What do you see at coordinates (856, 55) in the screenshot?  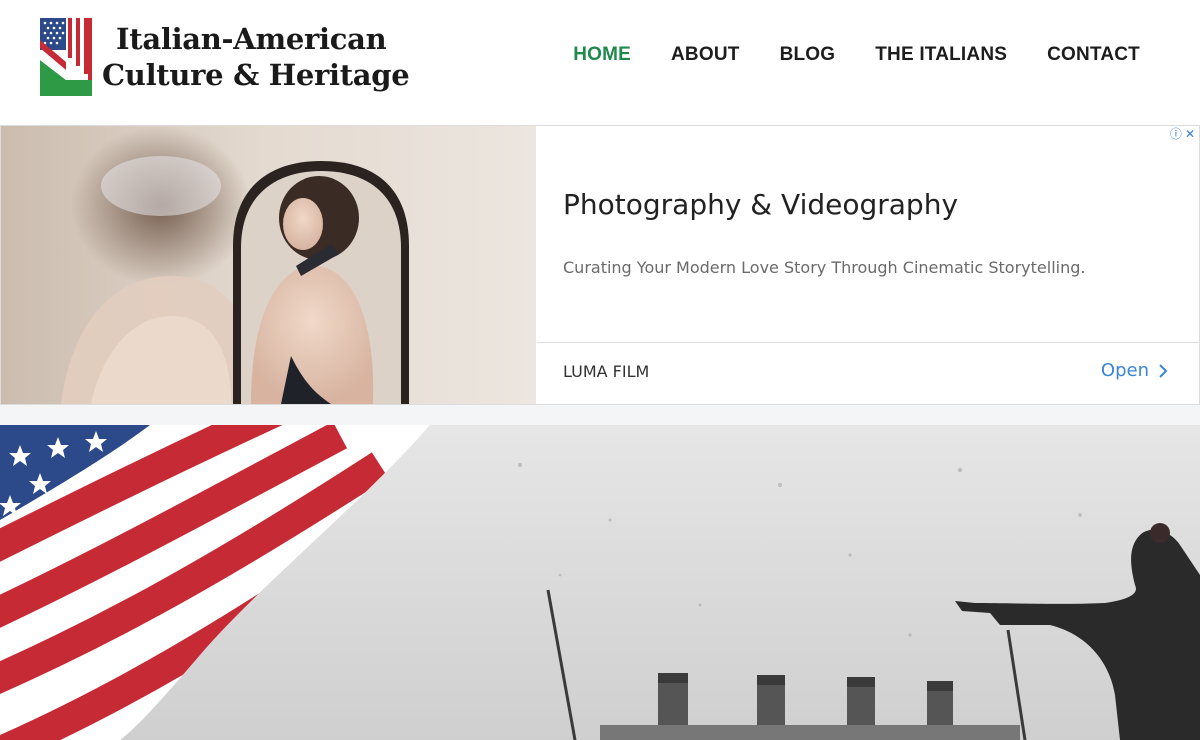 I see `main-nav: HOME ABOUT BLOG THE ITALIANS CONTACT` at bounding box center [856, 55].